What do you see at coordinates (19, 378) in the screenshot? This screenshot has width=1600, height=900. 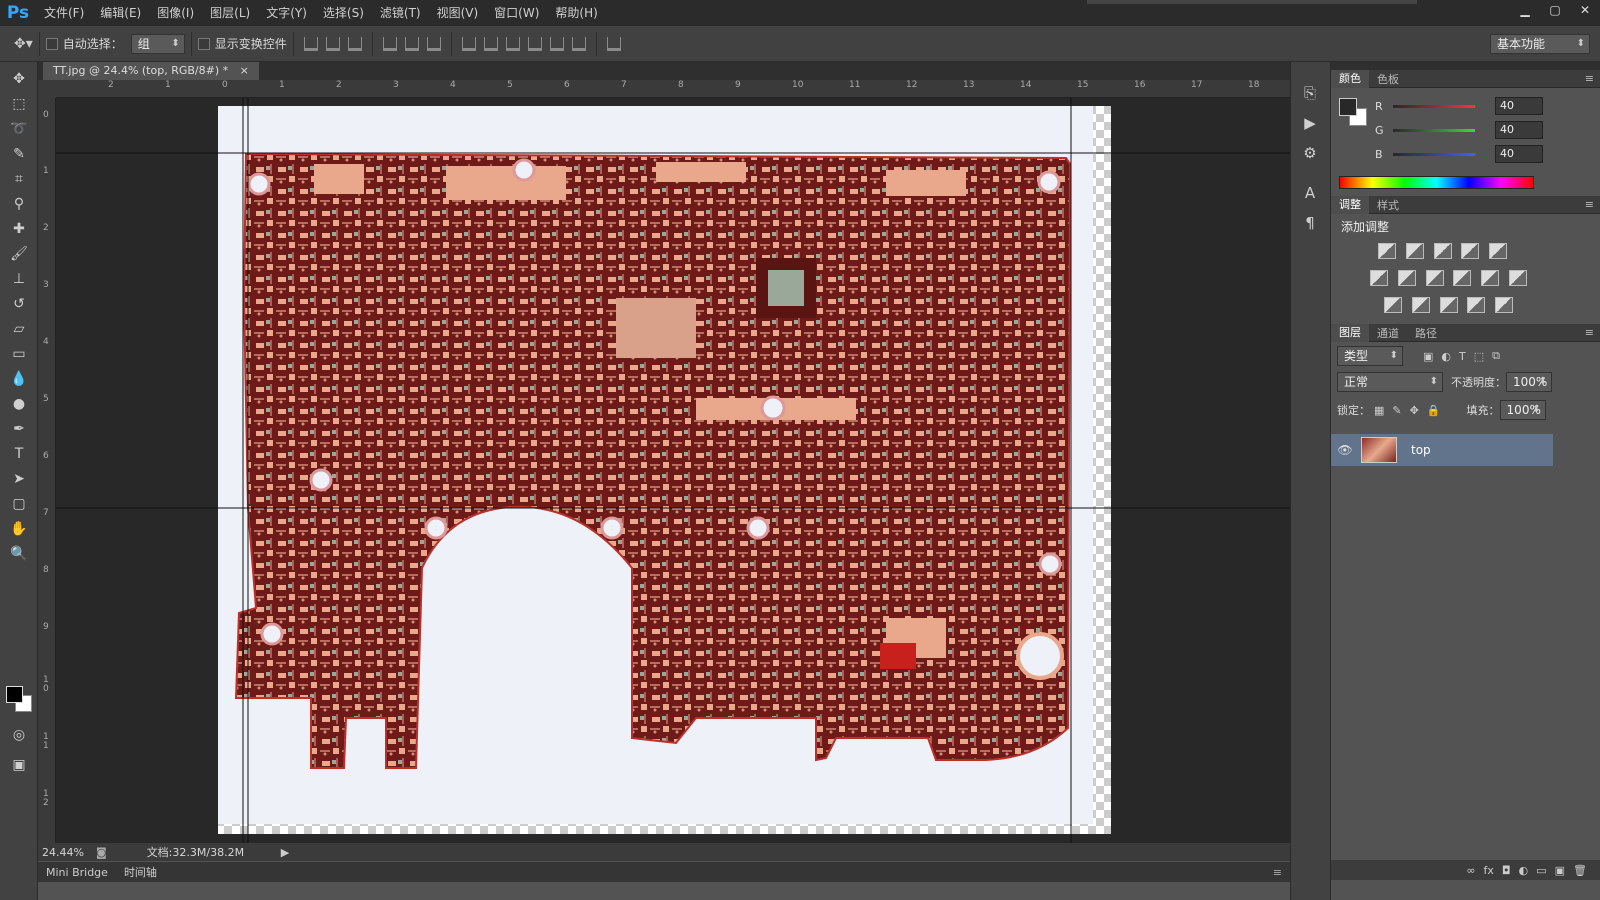 I see `blur-tool-icon: 💧` at bounding box center [19, 378].